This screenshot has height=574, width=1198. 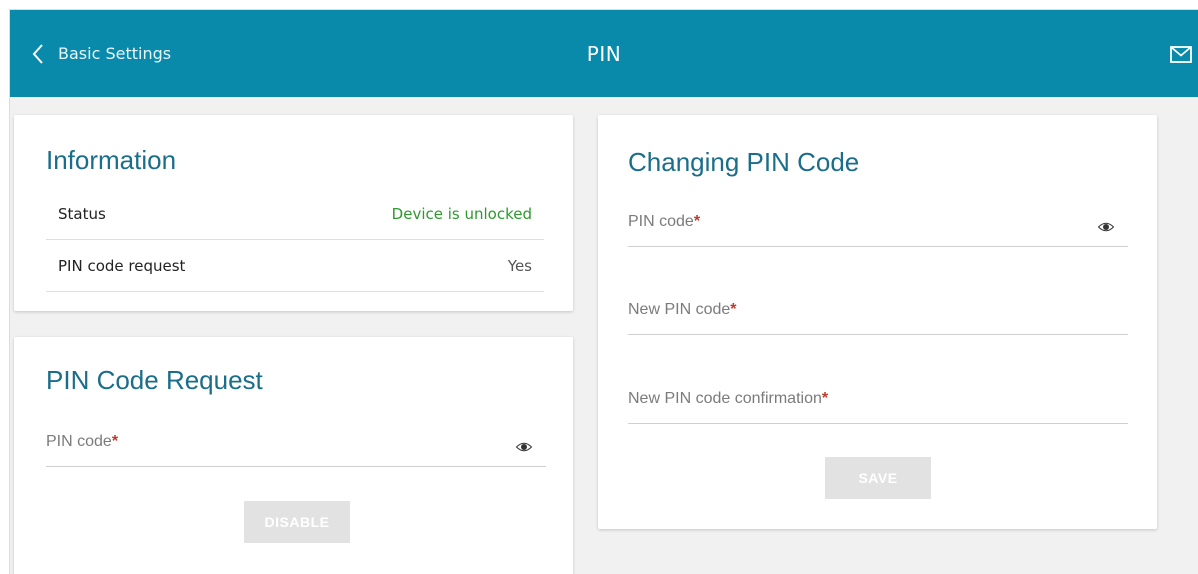 What do you see at coordinates (878, 225) in the screenshot?
I see `current-pin-input: PIN code*` at bounding box center [878, 225].